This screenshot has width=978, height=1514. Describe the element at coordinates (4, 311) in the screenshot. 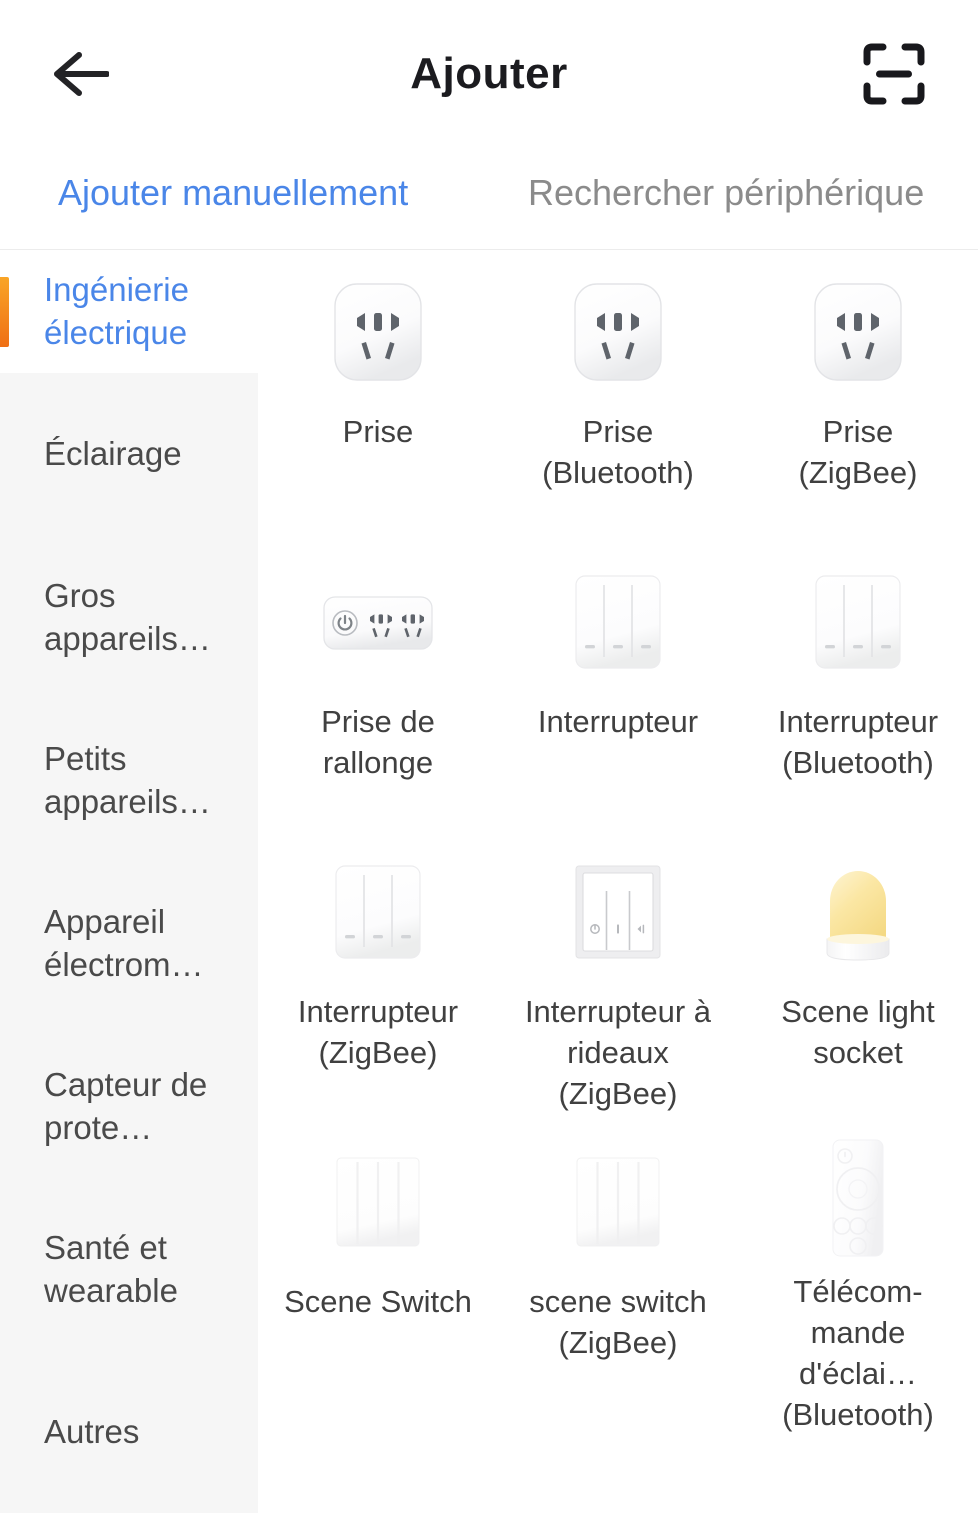

I see `active-indicator-bar` at that location.